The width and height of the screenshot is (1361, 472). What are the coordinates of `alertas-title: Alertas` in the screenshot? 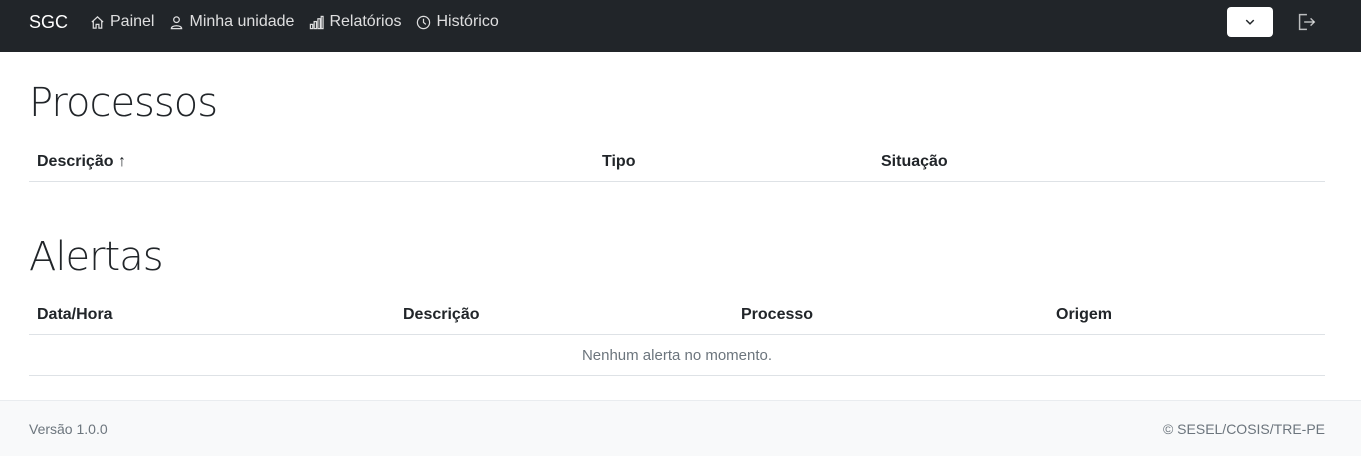 It's located at (96, 257).